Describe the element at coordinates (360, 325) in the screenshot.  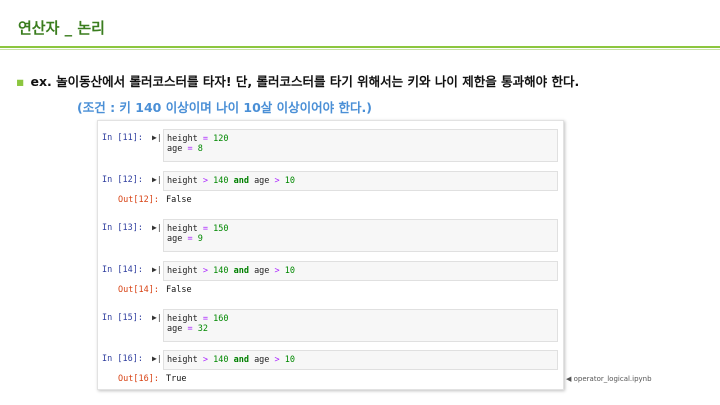
I see `code-input: height = 160 age = 32` at that location.